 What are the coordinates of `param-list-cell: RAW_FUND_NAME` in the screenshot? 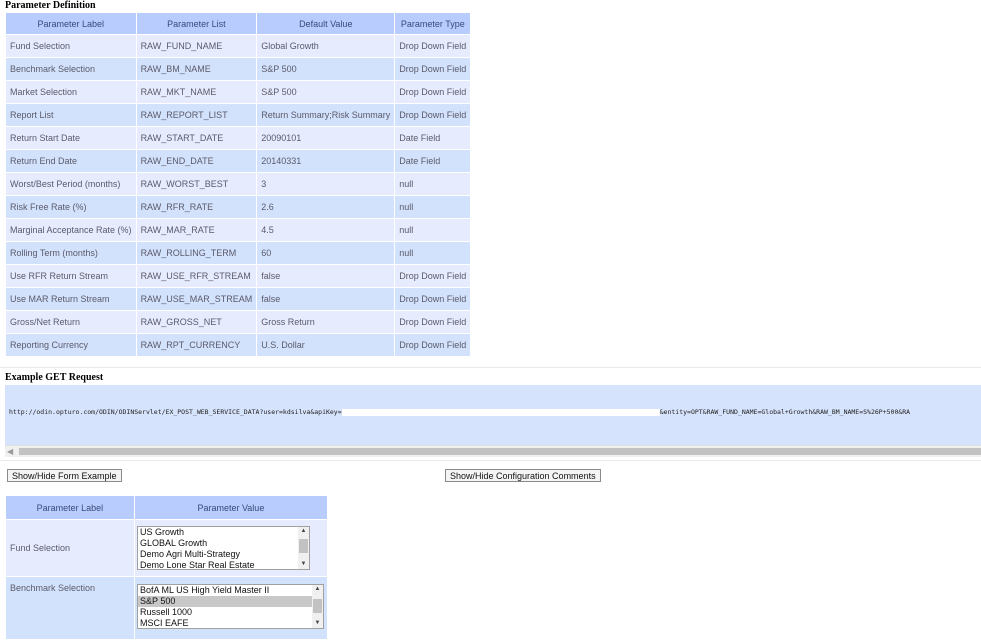 It's located at (196, 46).